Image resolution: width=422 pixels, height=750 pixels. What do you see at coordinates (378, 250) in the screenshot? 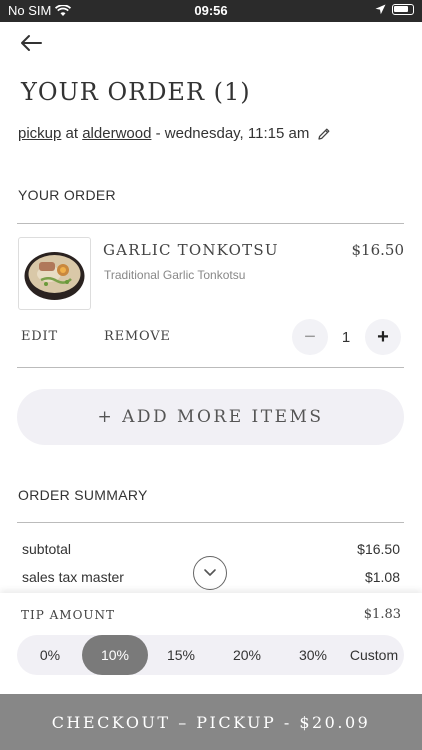
I see `item-price: $16.50` at bounding box center [378, 250].